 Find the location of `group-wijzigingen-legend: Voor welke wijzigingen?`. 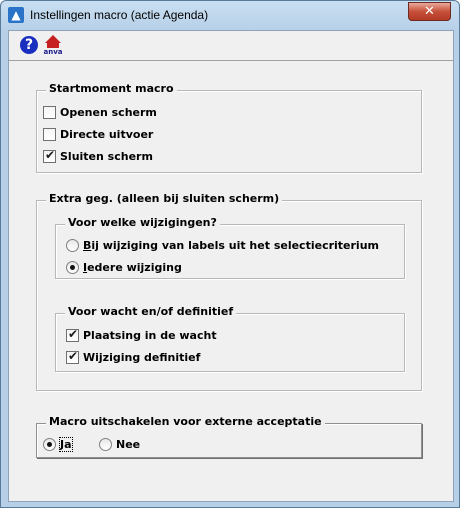

group-wijzigingen-legend: Voor welke wijzigingen? is located at coordinates (142, 222).